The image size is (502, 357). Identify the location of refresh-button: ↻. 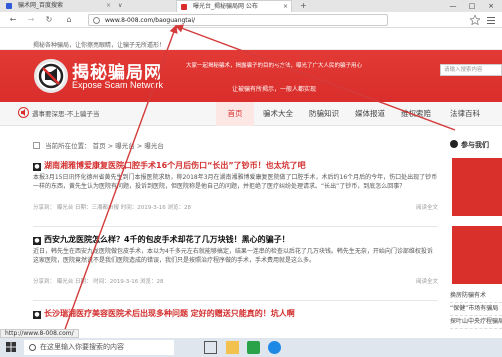
(49, 20).